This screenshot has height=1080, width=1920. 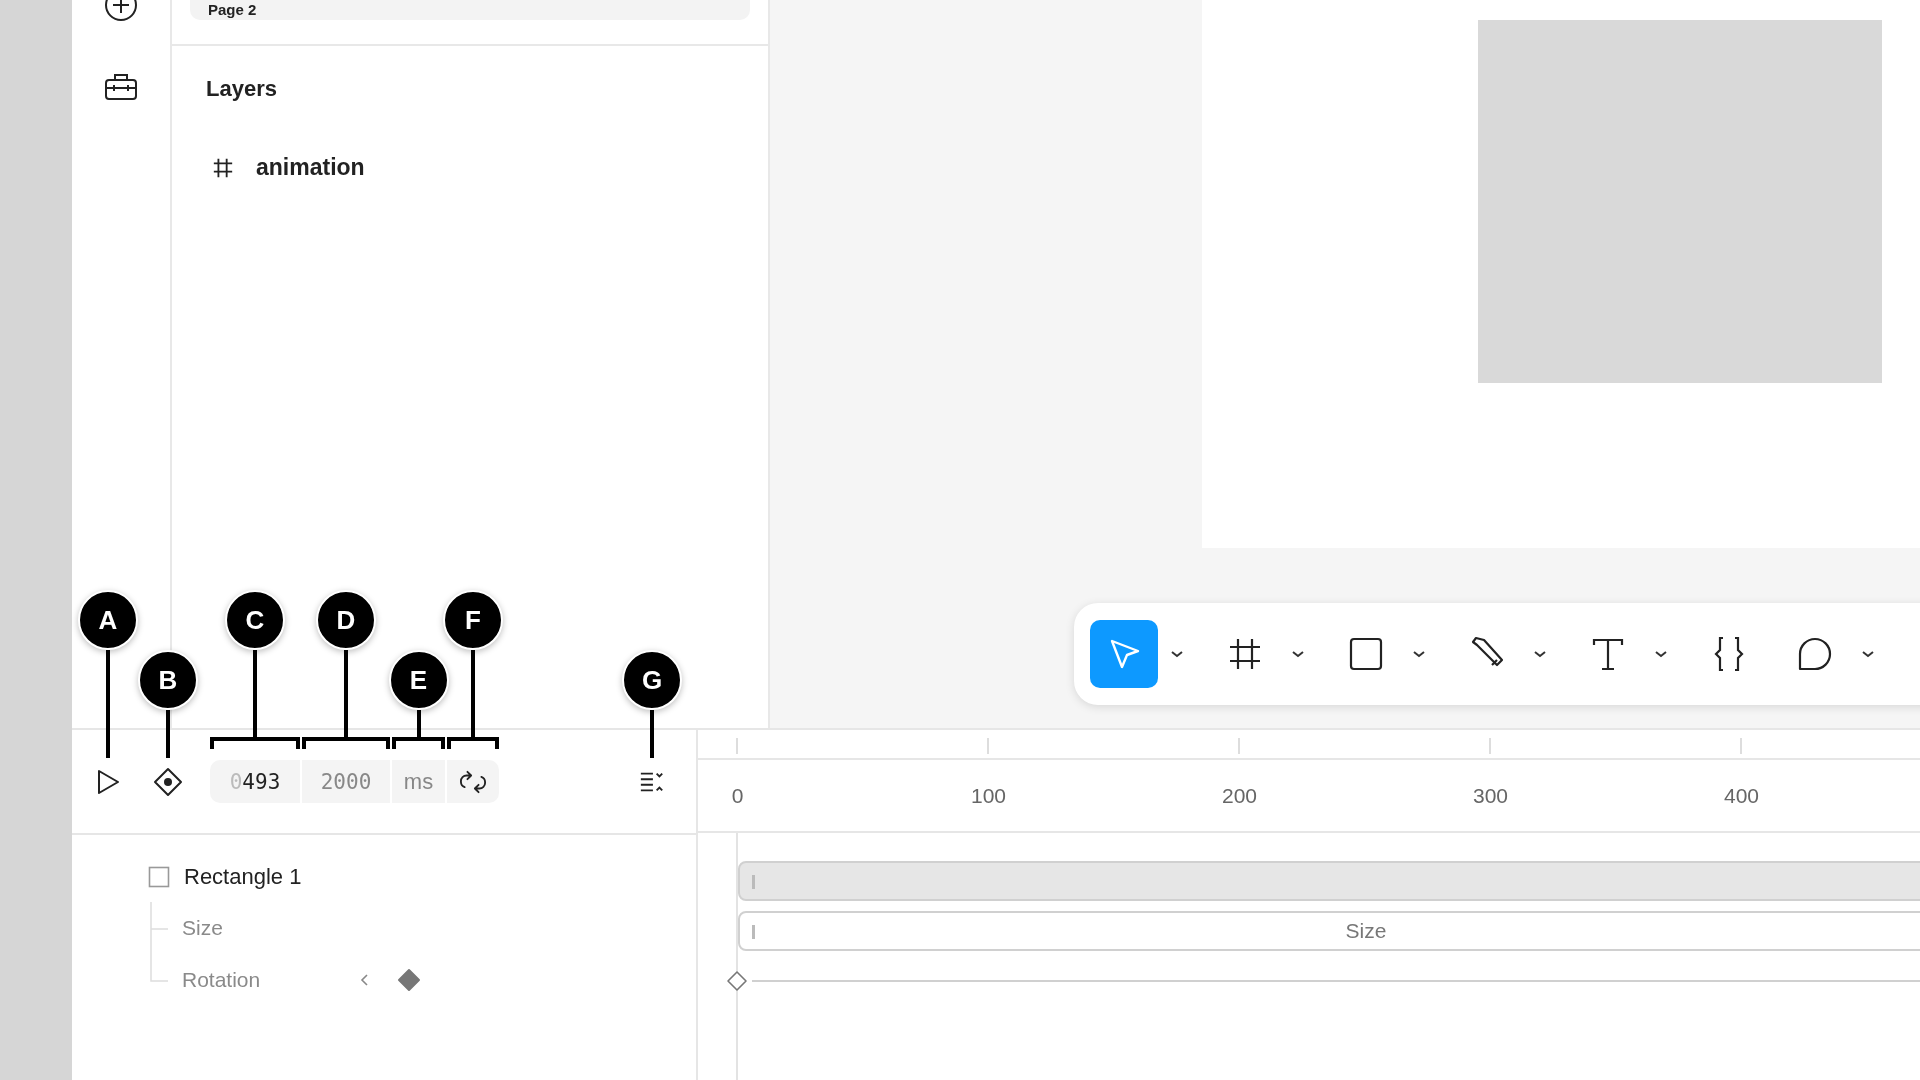 What do you see at coordinates (473, 620) in the screenshot?
I see `callout-marker: F` at bounding box center [473, 620].